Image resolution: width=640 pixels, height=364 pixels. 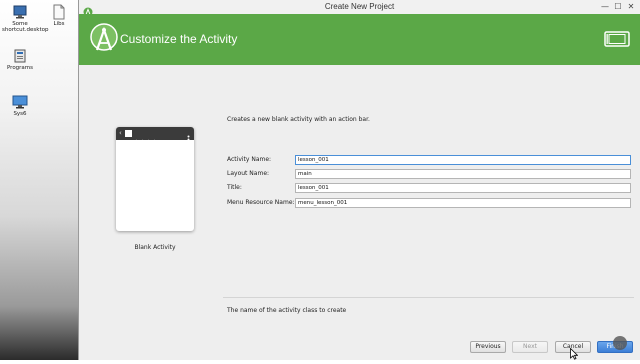 I want to click on tray-indicator-icon, so click(x=620, y=343).